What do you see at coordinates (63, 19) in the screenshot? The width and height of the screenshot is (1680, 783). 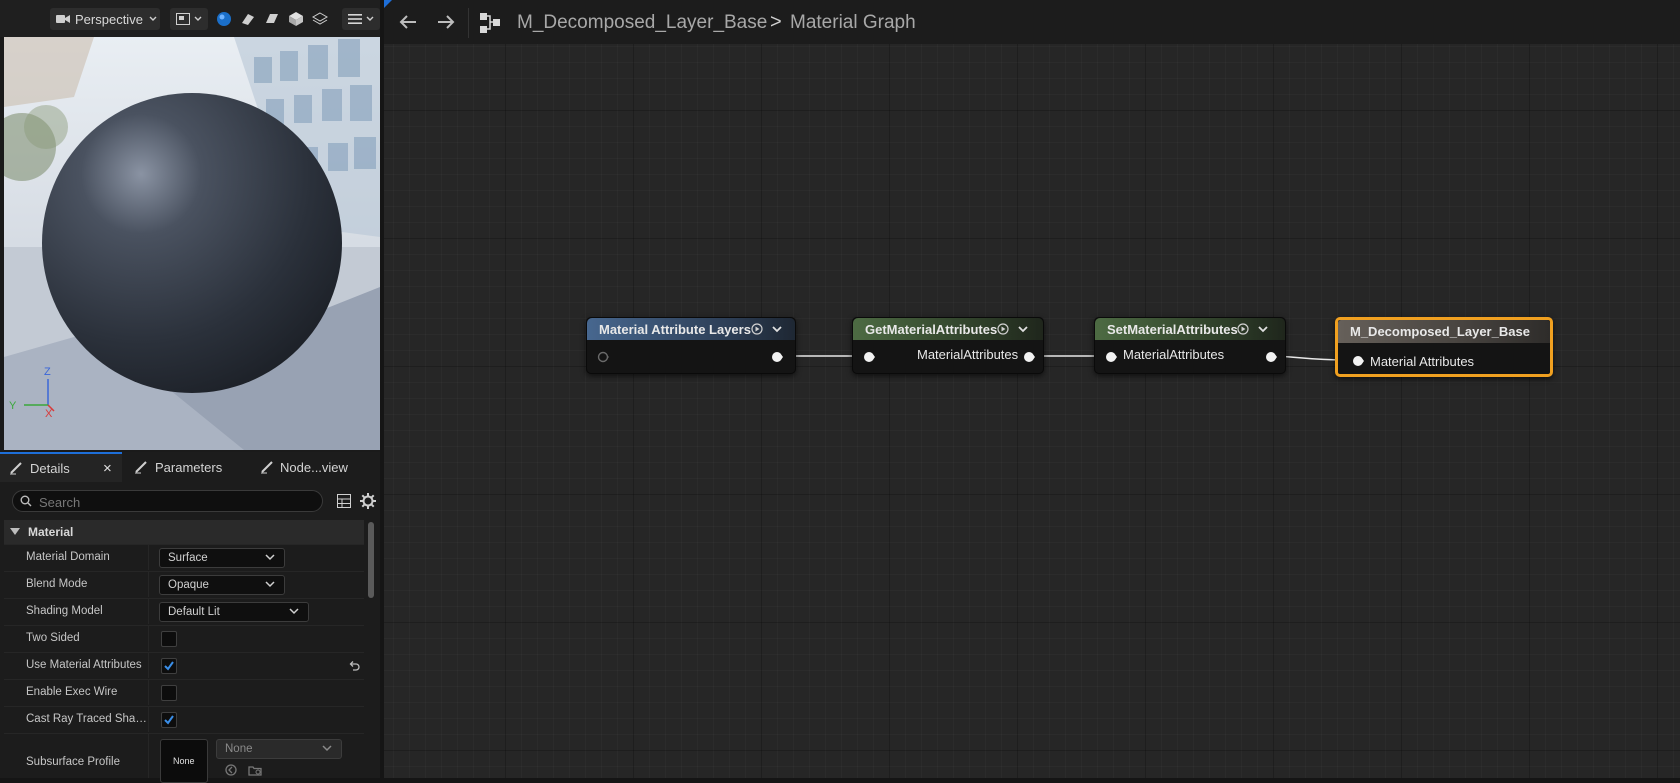 I see `camera-icon` at bounding box center [63, 19].